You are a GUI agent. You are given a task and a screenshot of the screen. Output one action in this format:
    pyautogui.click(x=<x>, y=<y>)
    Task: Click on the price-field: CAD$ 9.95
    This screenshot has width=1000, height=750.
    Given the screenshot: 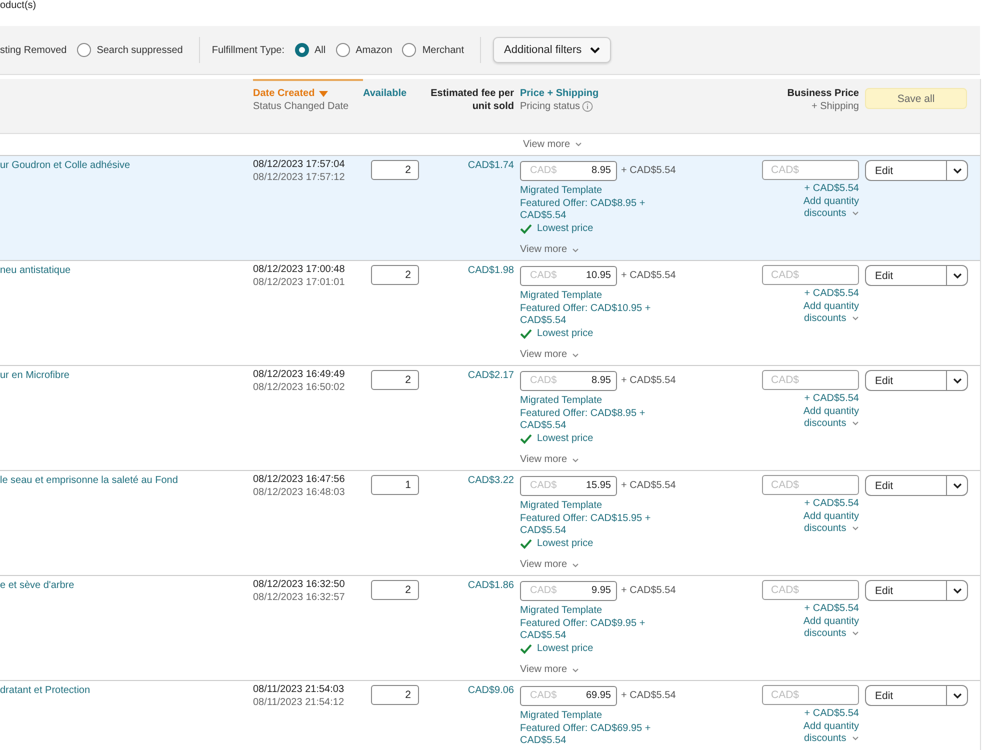 What is the action you would take?
    pyautogui.click(x=568, y=591)
    